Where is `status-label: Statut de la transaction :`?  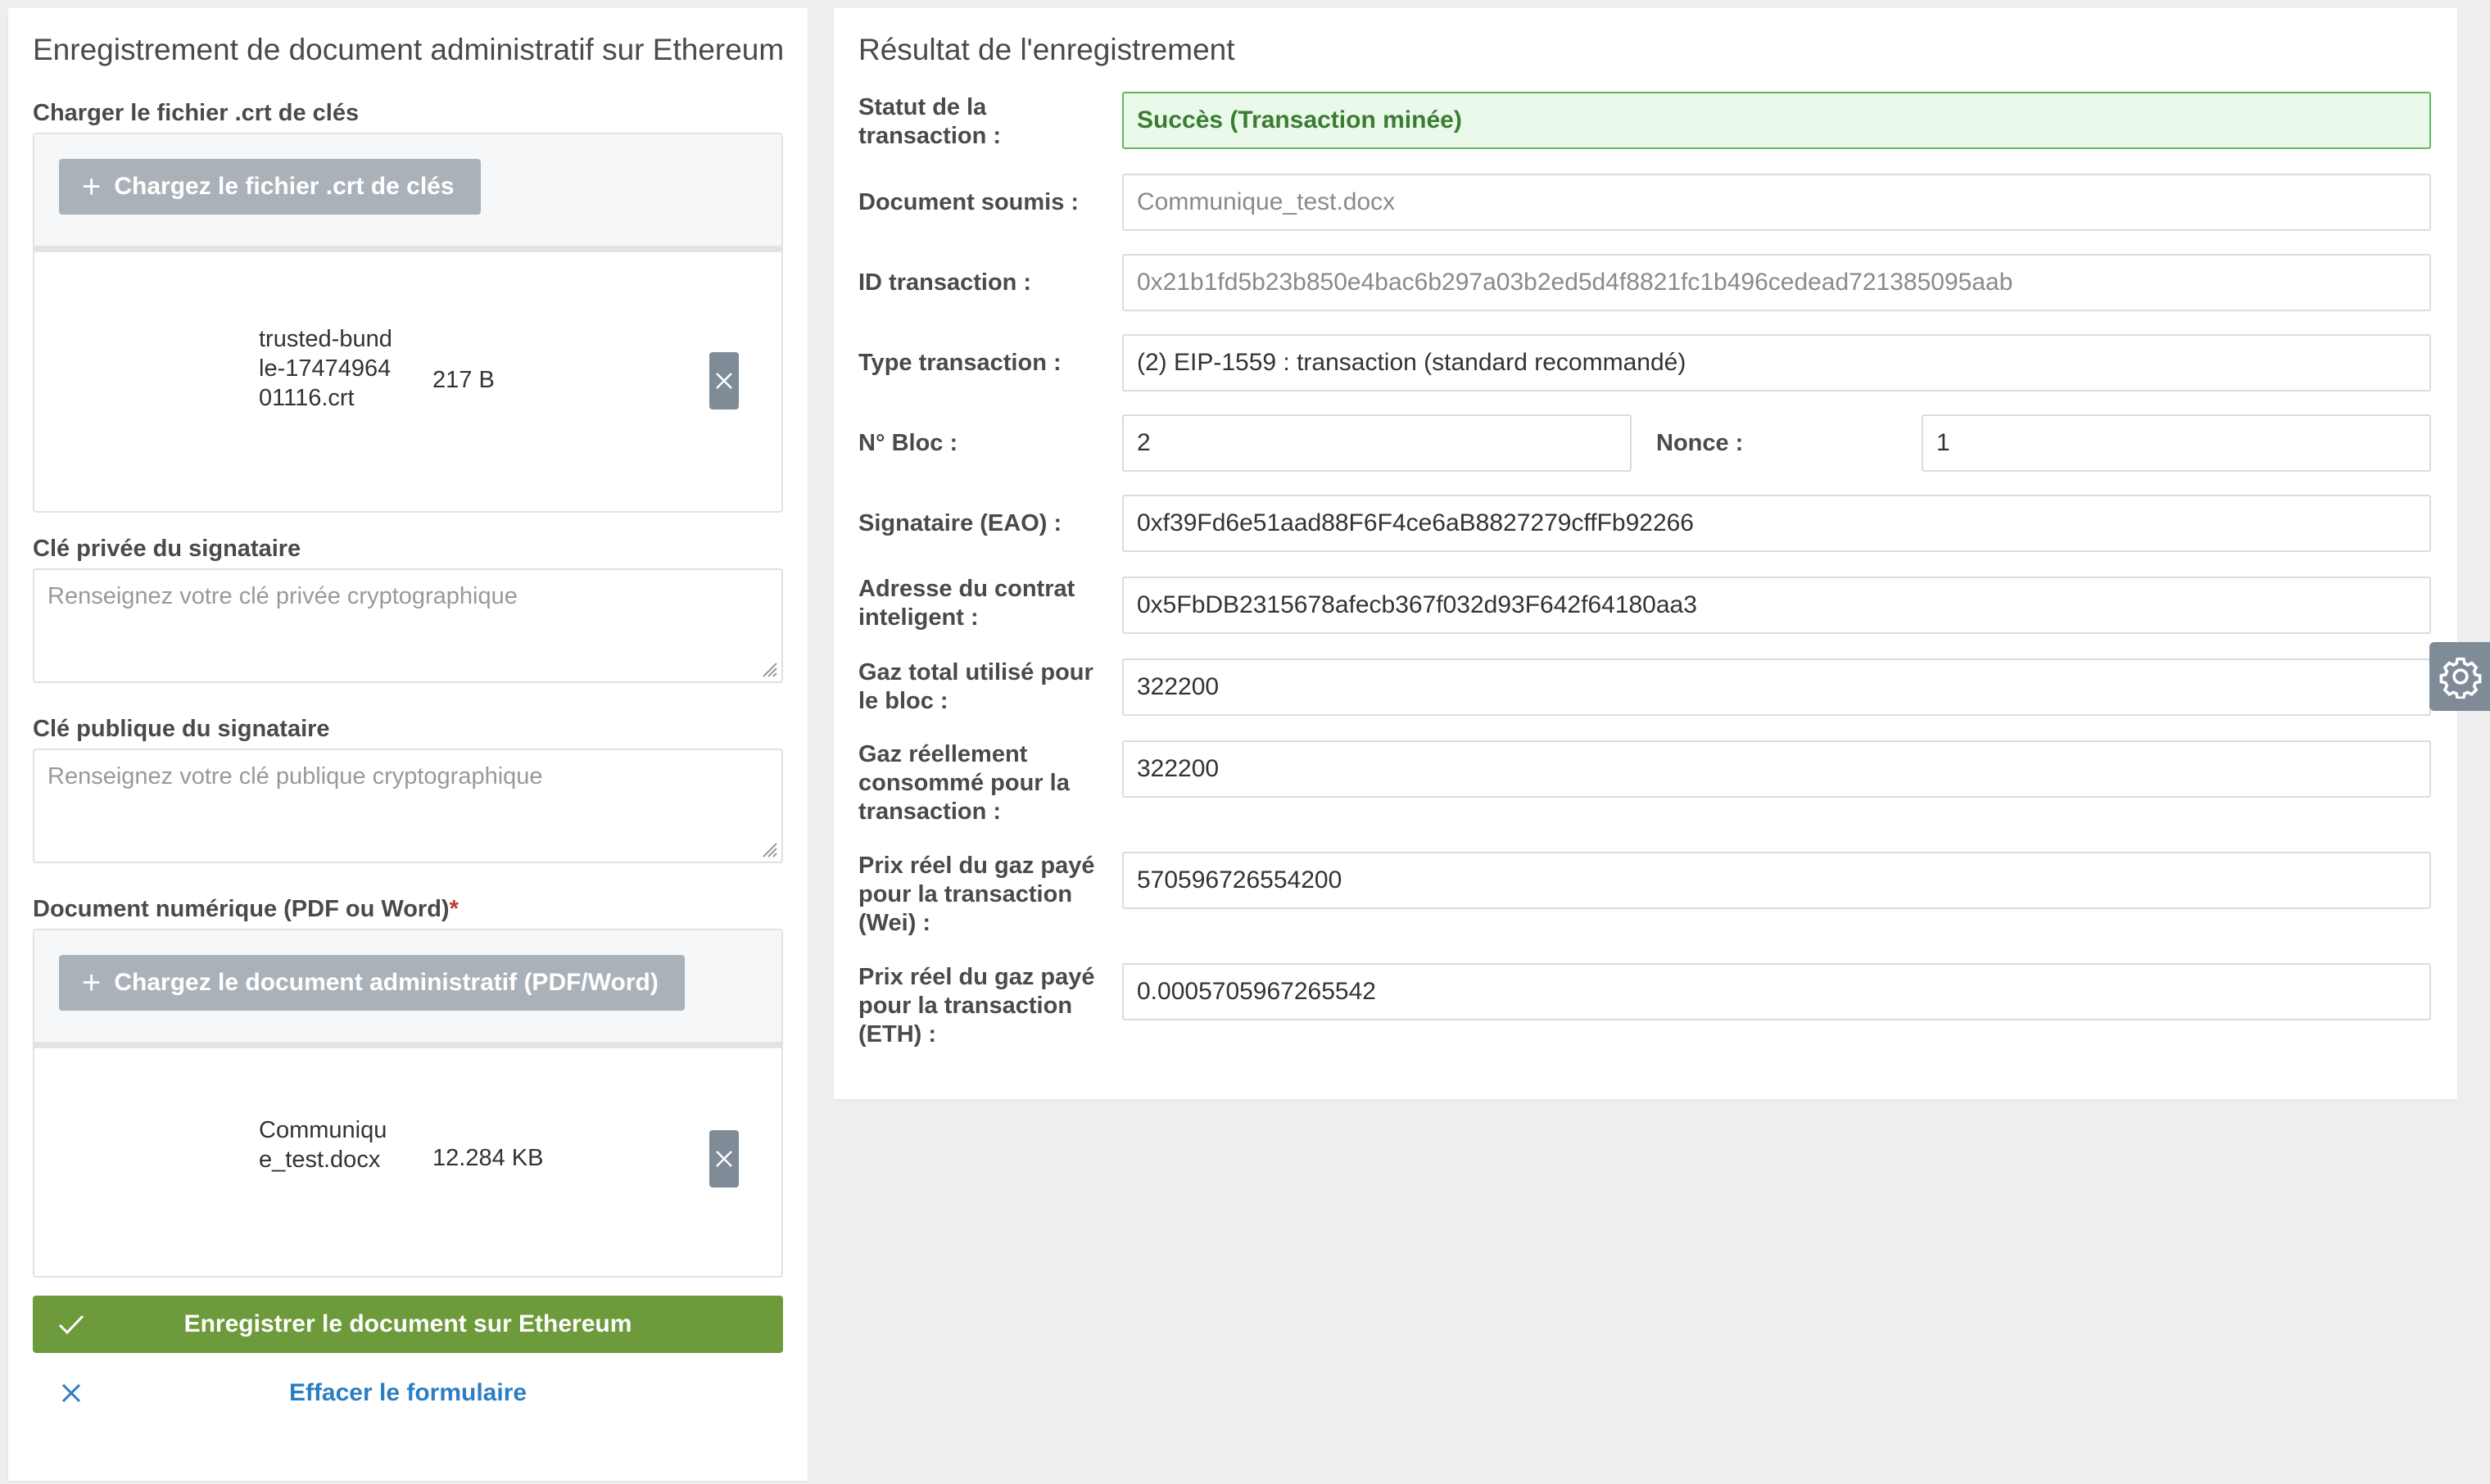 status-label: Statut de la transaction : is located at coordinates (930, 122).